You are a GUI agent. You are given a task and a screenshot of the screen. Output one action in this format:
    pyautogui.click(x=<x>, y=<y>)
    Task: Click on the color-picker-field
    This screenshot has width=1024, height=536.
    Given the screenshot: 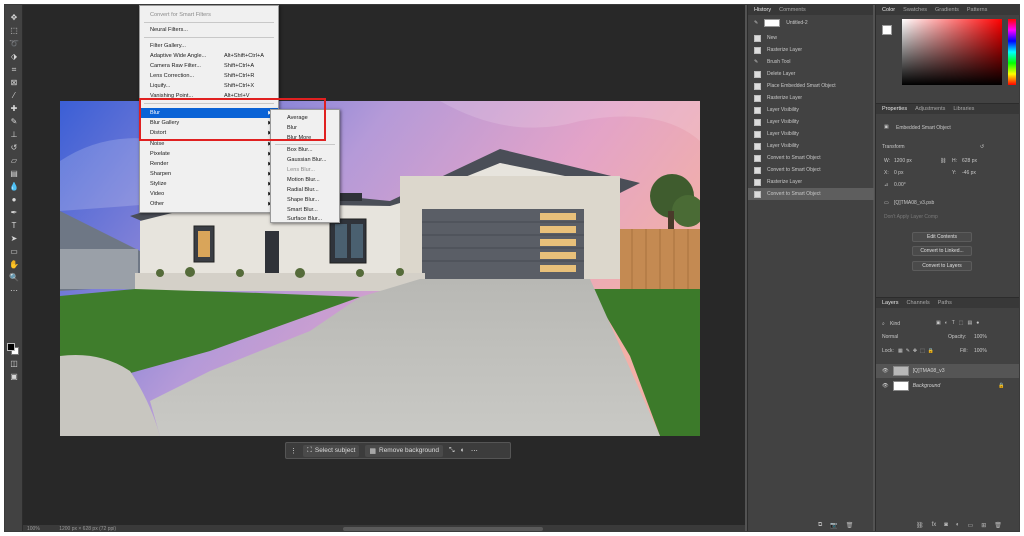 What is the action you would take?
    pyautogui.click(x=952, y=52)
    